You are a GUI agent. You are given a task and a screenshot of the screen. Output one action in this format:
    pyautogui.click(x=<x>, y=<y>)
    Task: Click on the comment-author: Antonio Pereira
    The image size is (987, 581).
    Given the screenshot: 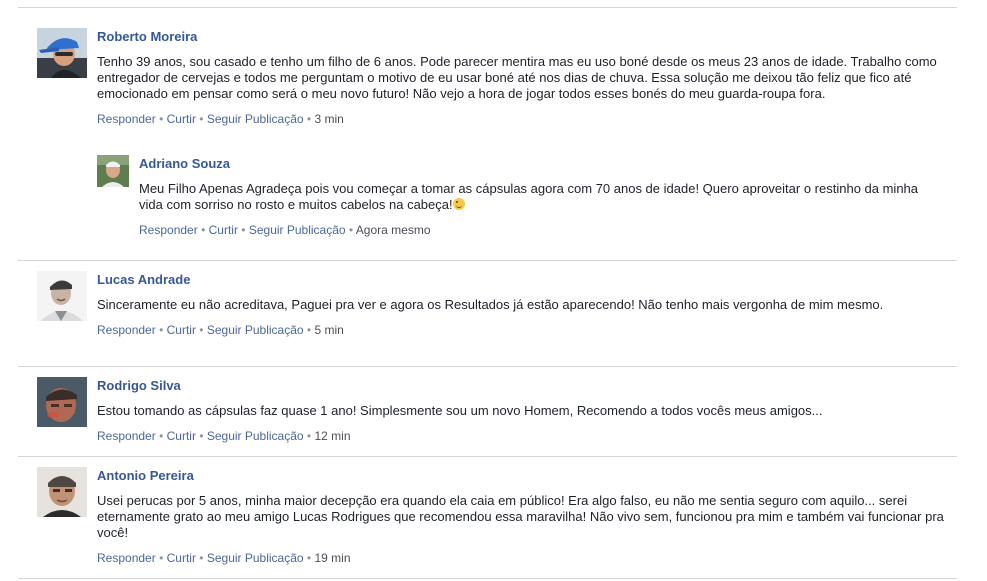 What is the action you would take?
    pyautogui.click(x=527, y=475)
    